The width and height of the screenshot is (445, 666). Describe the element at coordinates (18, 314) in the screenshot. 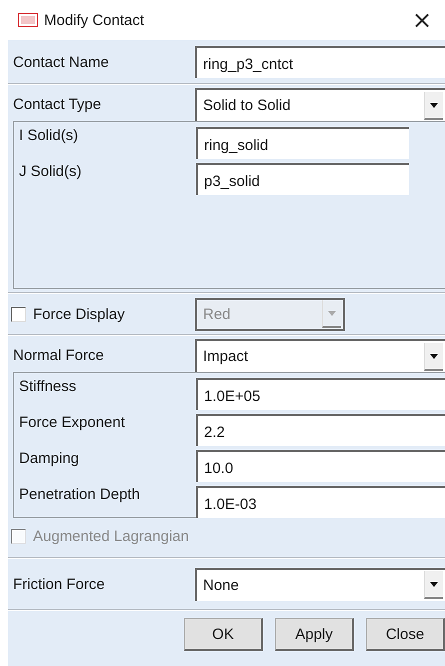

I see `checkbox` at that location.